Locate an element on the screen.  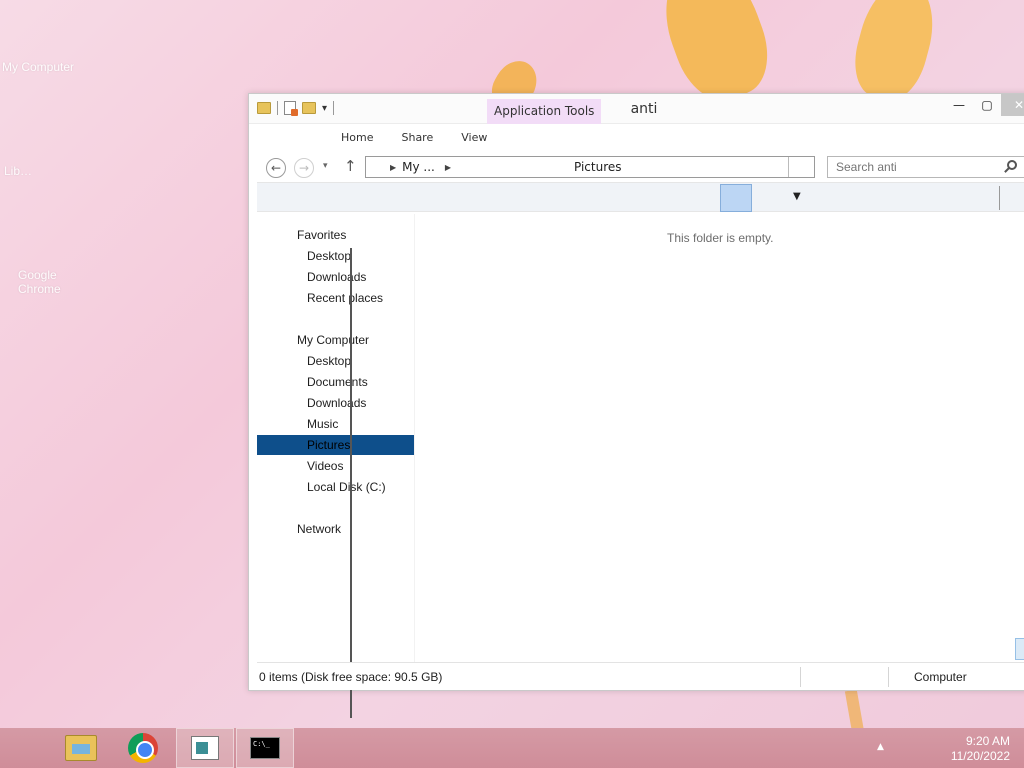
empty-folder-message: This folder is empty. is located at coordinates (720, 238).